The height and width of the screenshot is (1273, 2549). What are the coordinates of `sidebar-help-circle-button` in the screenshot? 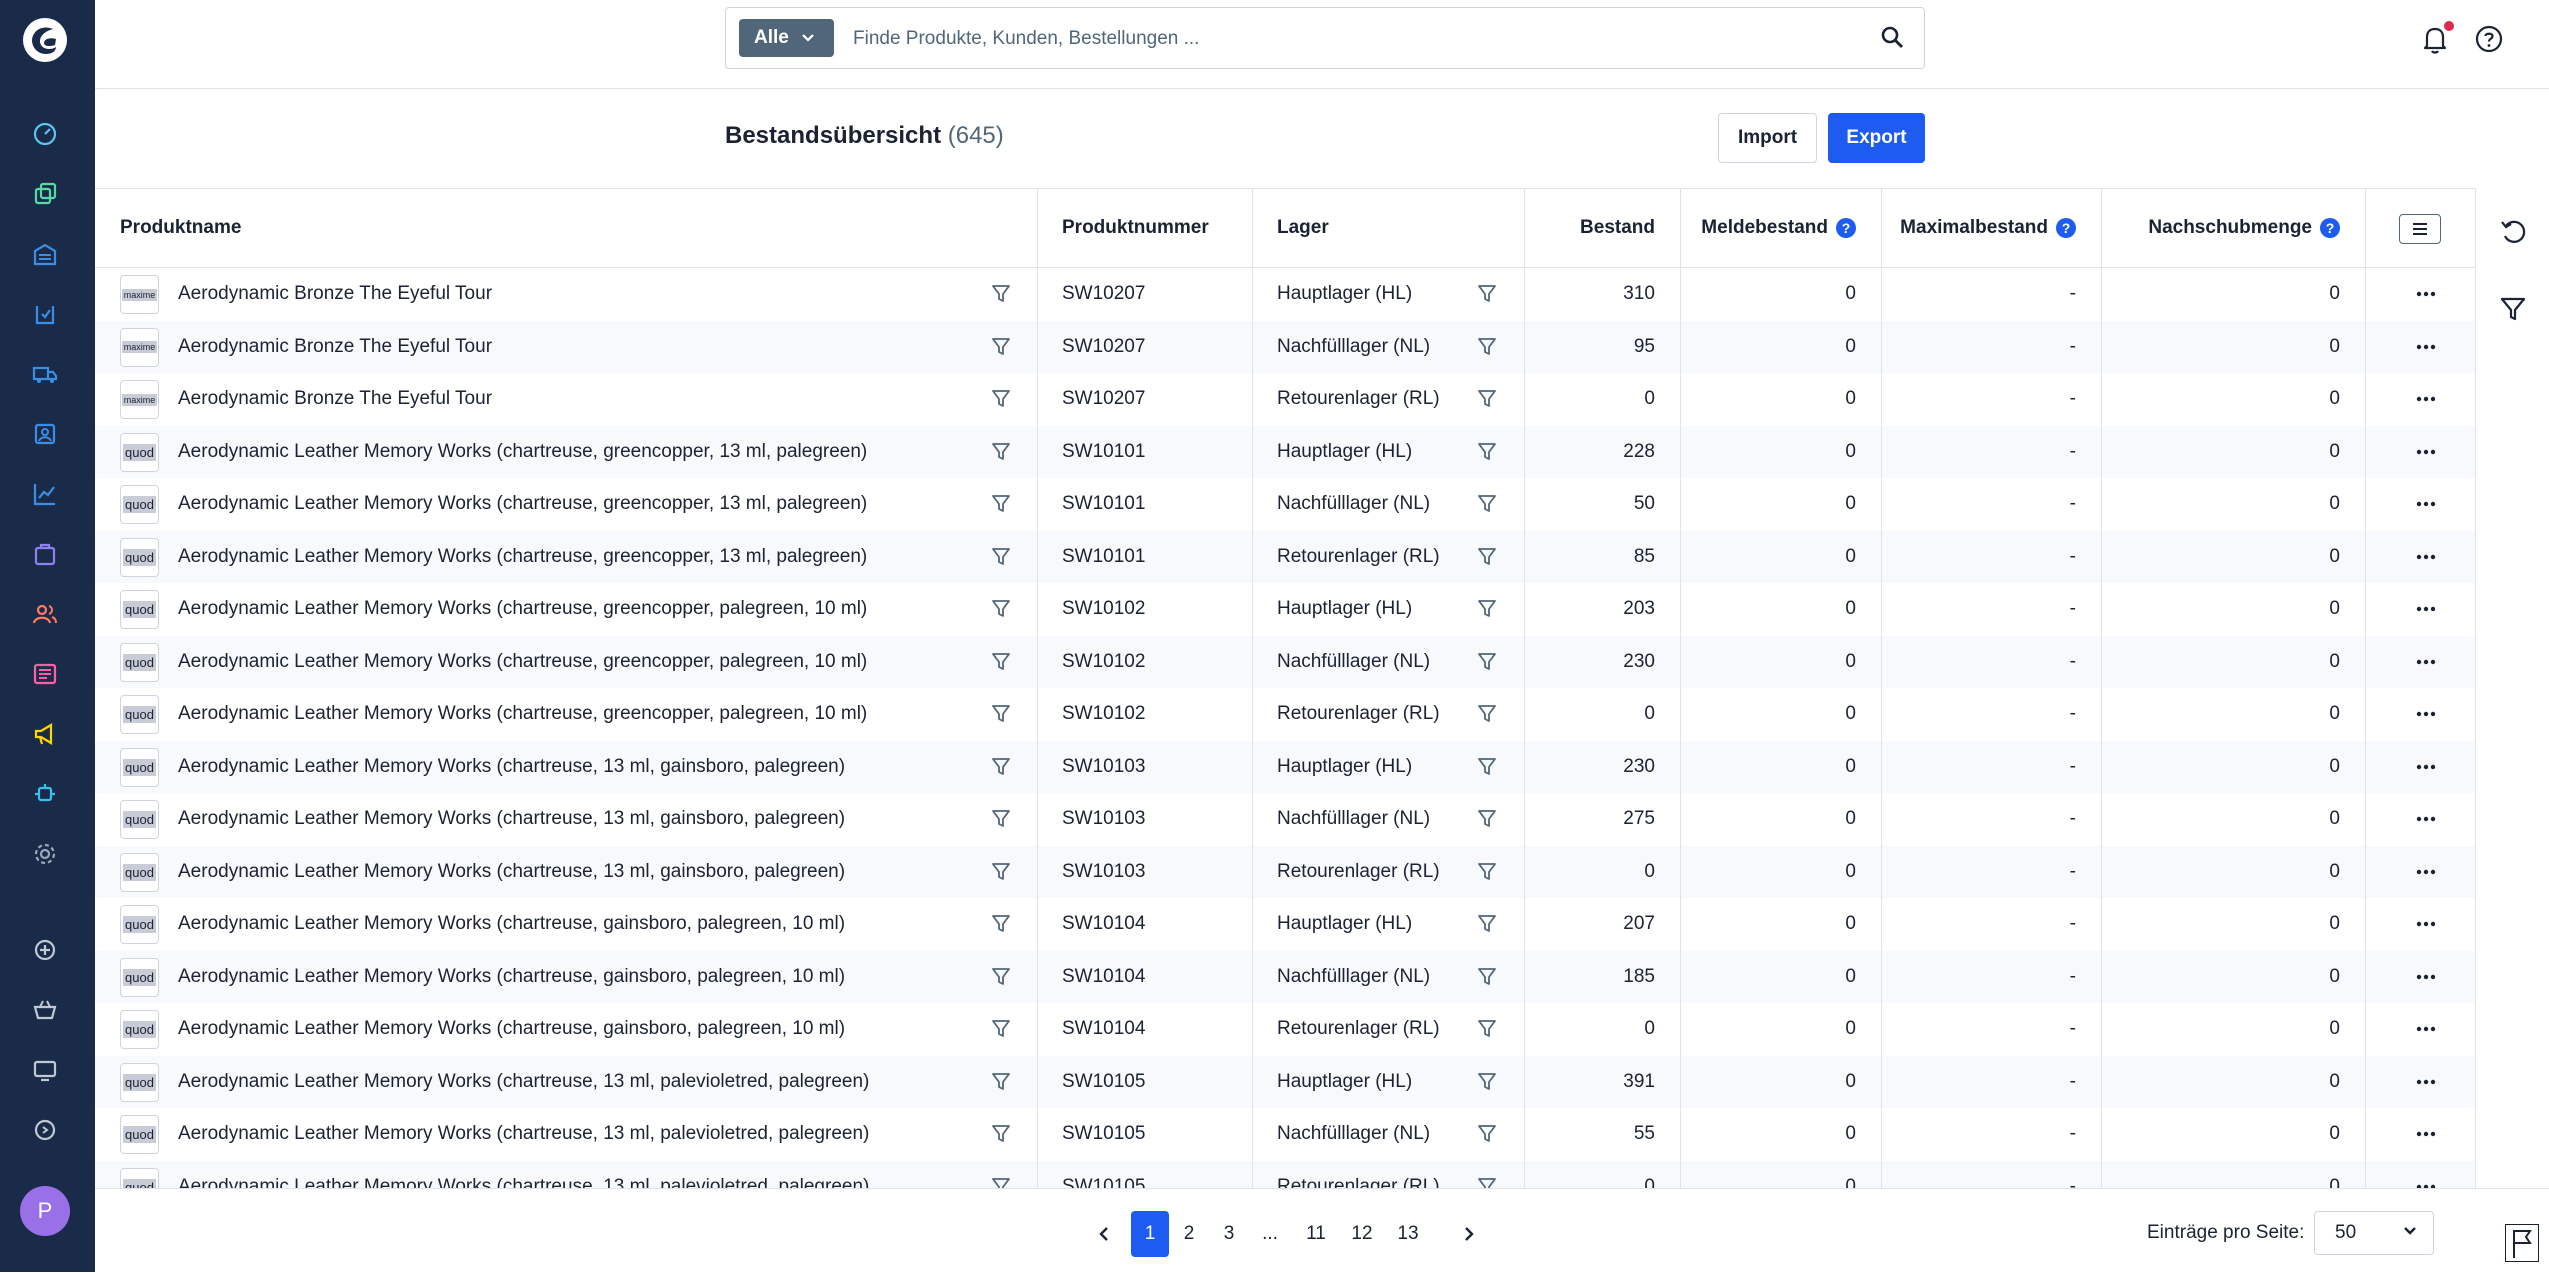 It's located at (45, 1130).